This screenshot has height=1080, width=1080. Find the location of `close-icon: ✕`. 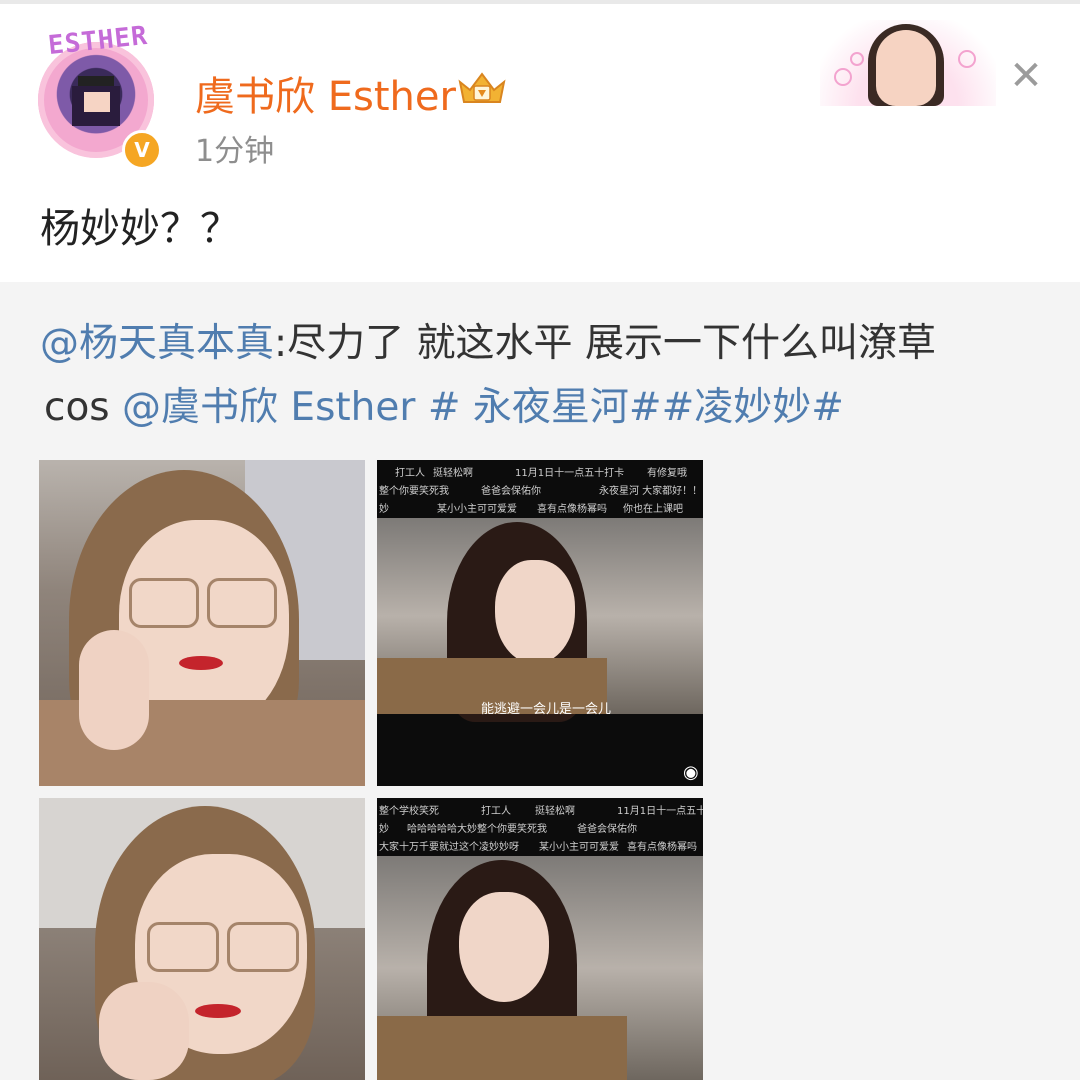

close-icon: ✕ is located at coordinates (1026, 76).